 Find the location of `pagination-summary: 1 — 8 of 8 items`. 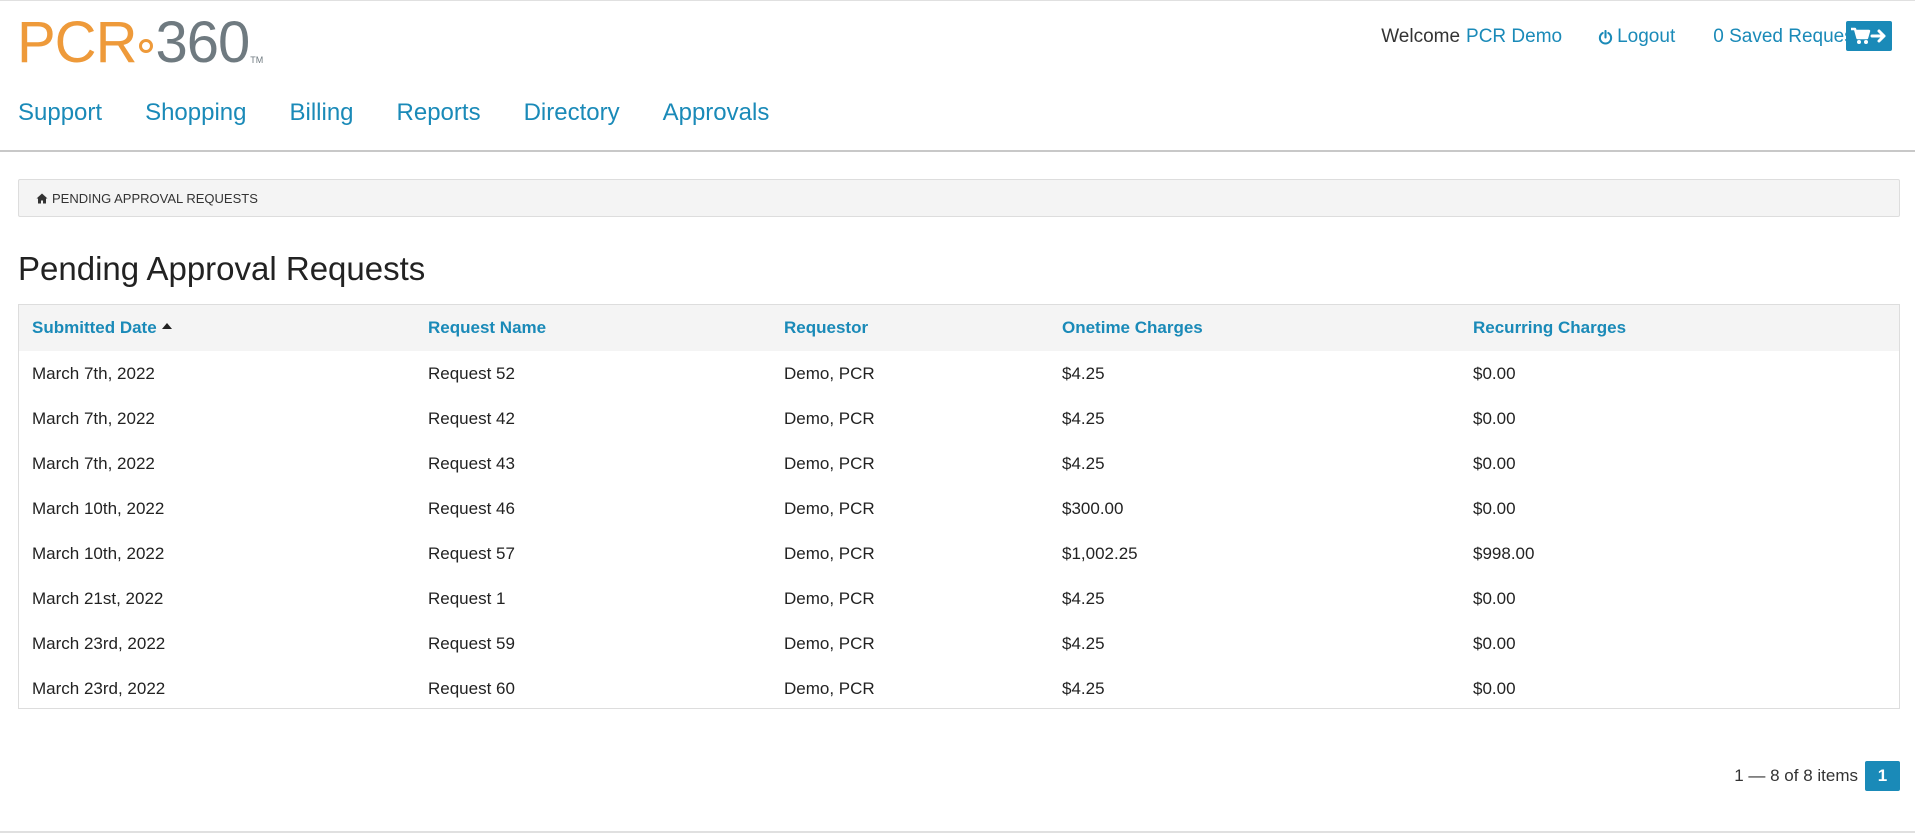

pagination-summary: 1 — 8 of 8 items is located at coordinates (1796, 775).